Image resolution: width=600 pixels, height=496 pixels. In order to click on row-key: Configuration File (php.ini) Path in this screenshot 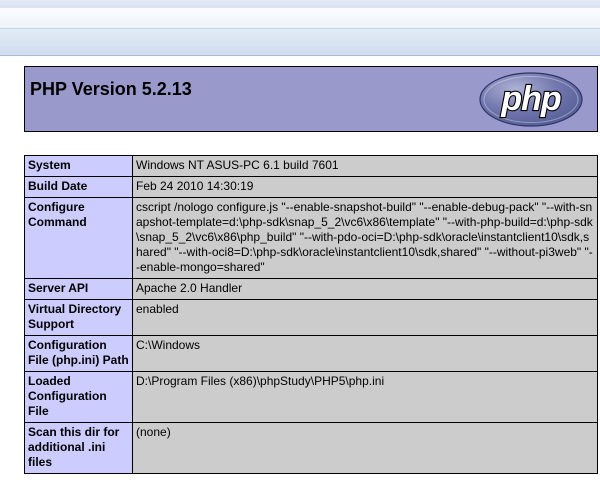, I will do `click(78, 353)`.